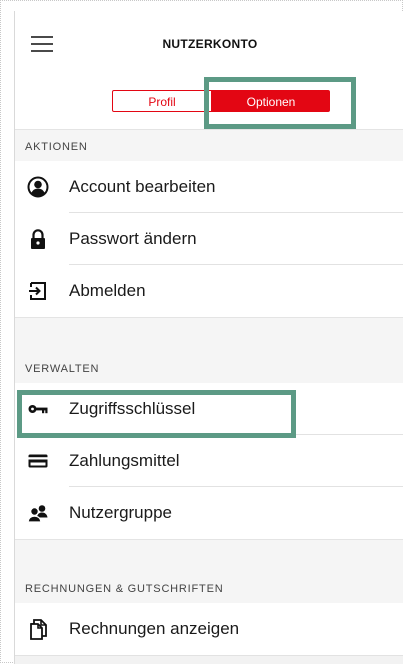 This screenshot has height=664, width=403. Describe the element at coordinates (38, 291) in the screenshot. I see `sign-out-icon` at that location.